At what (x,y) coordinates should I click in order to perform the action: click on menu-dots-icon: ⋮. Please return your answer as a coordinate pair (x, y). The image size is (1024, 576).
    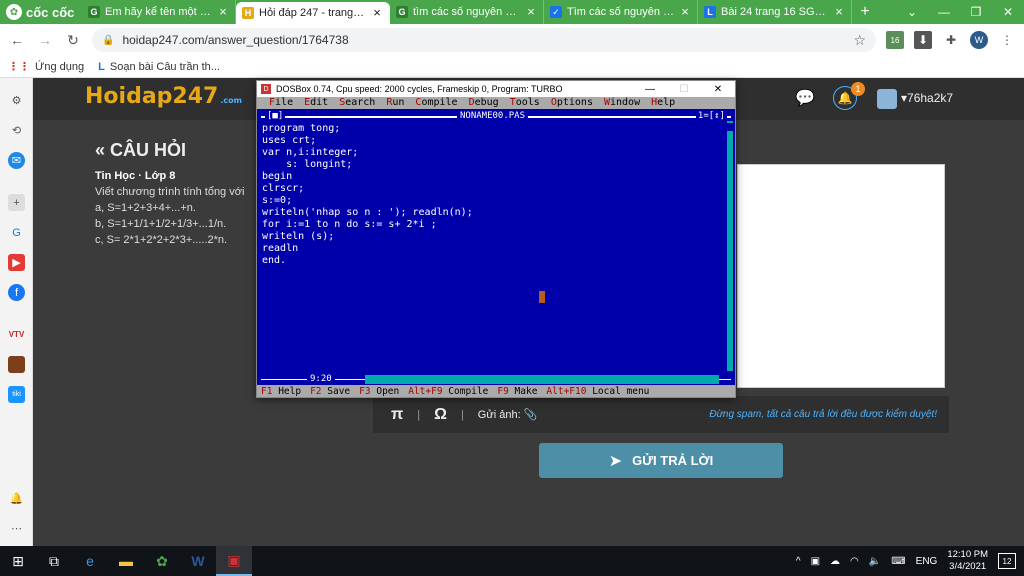
    Looking at the image, I should click on (1007, 40).